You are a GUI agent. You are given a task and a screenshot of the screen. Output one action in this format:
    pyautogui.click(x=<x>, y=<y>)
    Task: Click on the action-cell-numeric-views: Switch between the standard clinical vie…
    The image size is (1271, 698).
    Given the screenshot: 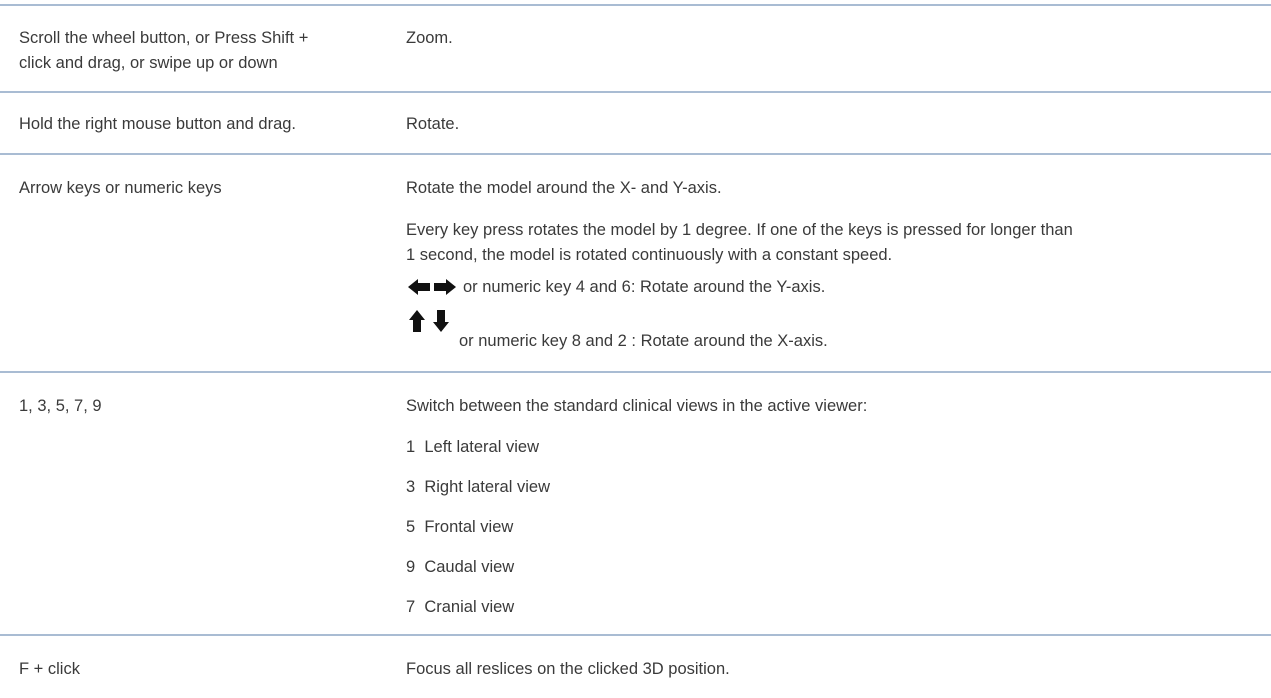 What is the action you would take?
    pyautogui.click(x=637, y=406)
    